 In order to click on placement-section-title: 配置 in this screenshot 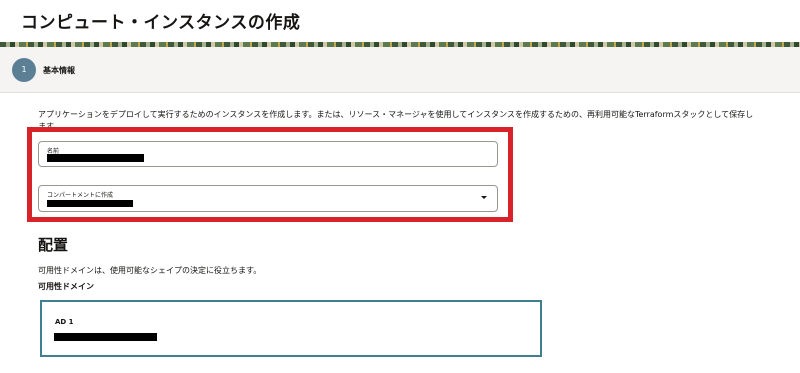, I will do `click(53, 245)`.